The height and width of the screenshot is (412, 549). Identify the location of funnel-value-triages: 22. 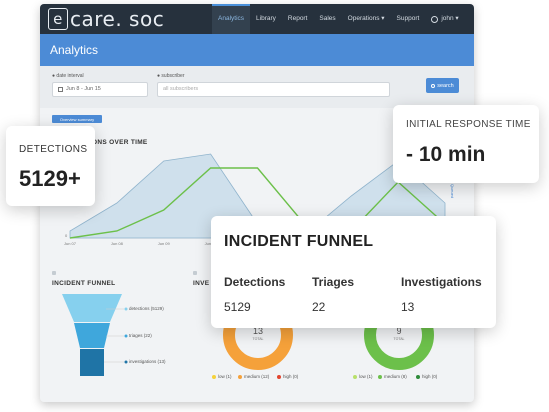
(319, 307).